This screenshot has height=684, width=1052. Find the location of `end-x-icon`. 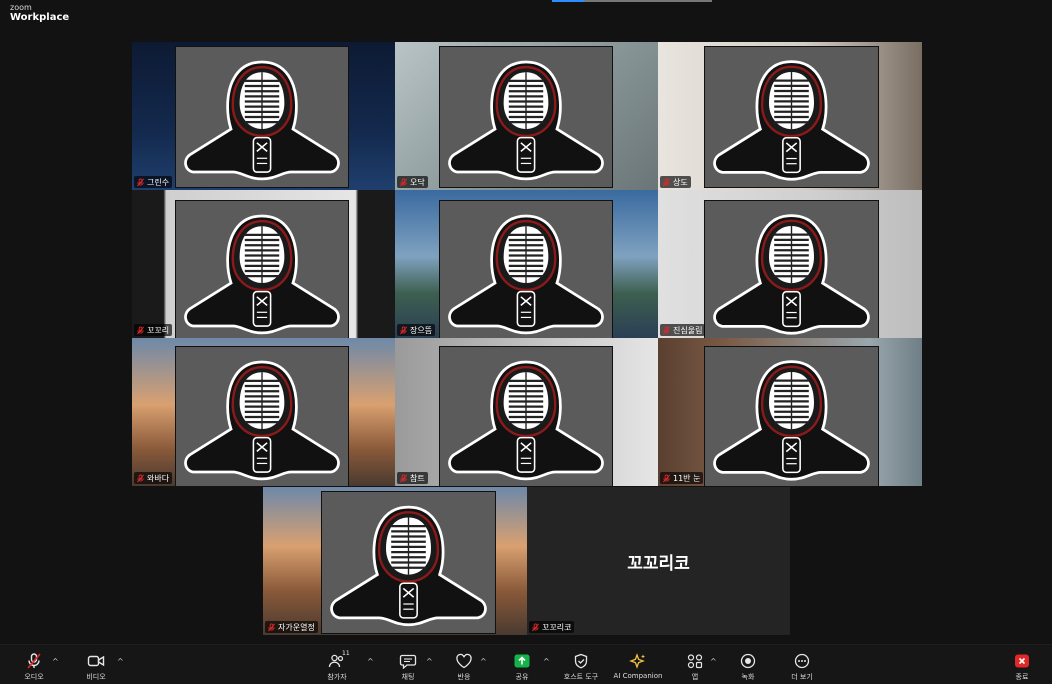

end-x-icon is located at coordinates (1022, 661).